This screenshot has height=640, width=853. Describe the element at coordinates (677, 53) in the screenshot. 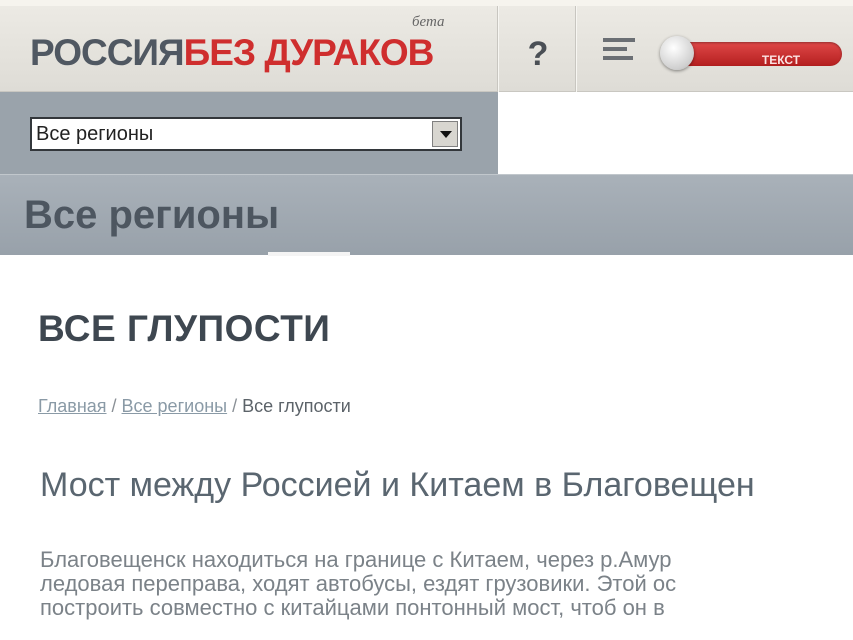

I see `toggle-knob` at that location.